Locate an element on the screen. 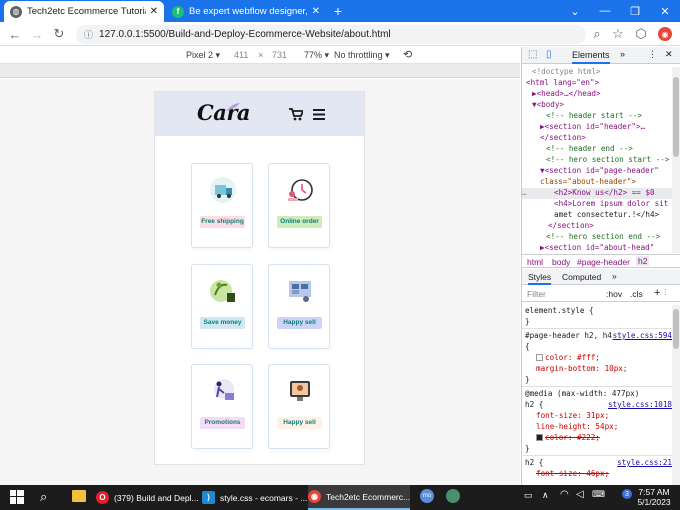 The width and height of the screenshot is (680, 510). profile-icon: ◉ is located at coordinates (665, 34).